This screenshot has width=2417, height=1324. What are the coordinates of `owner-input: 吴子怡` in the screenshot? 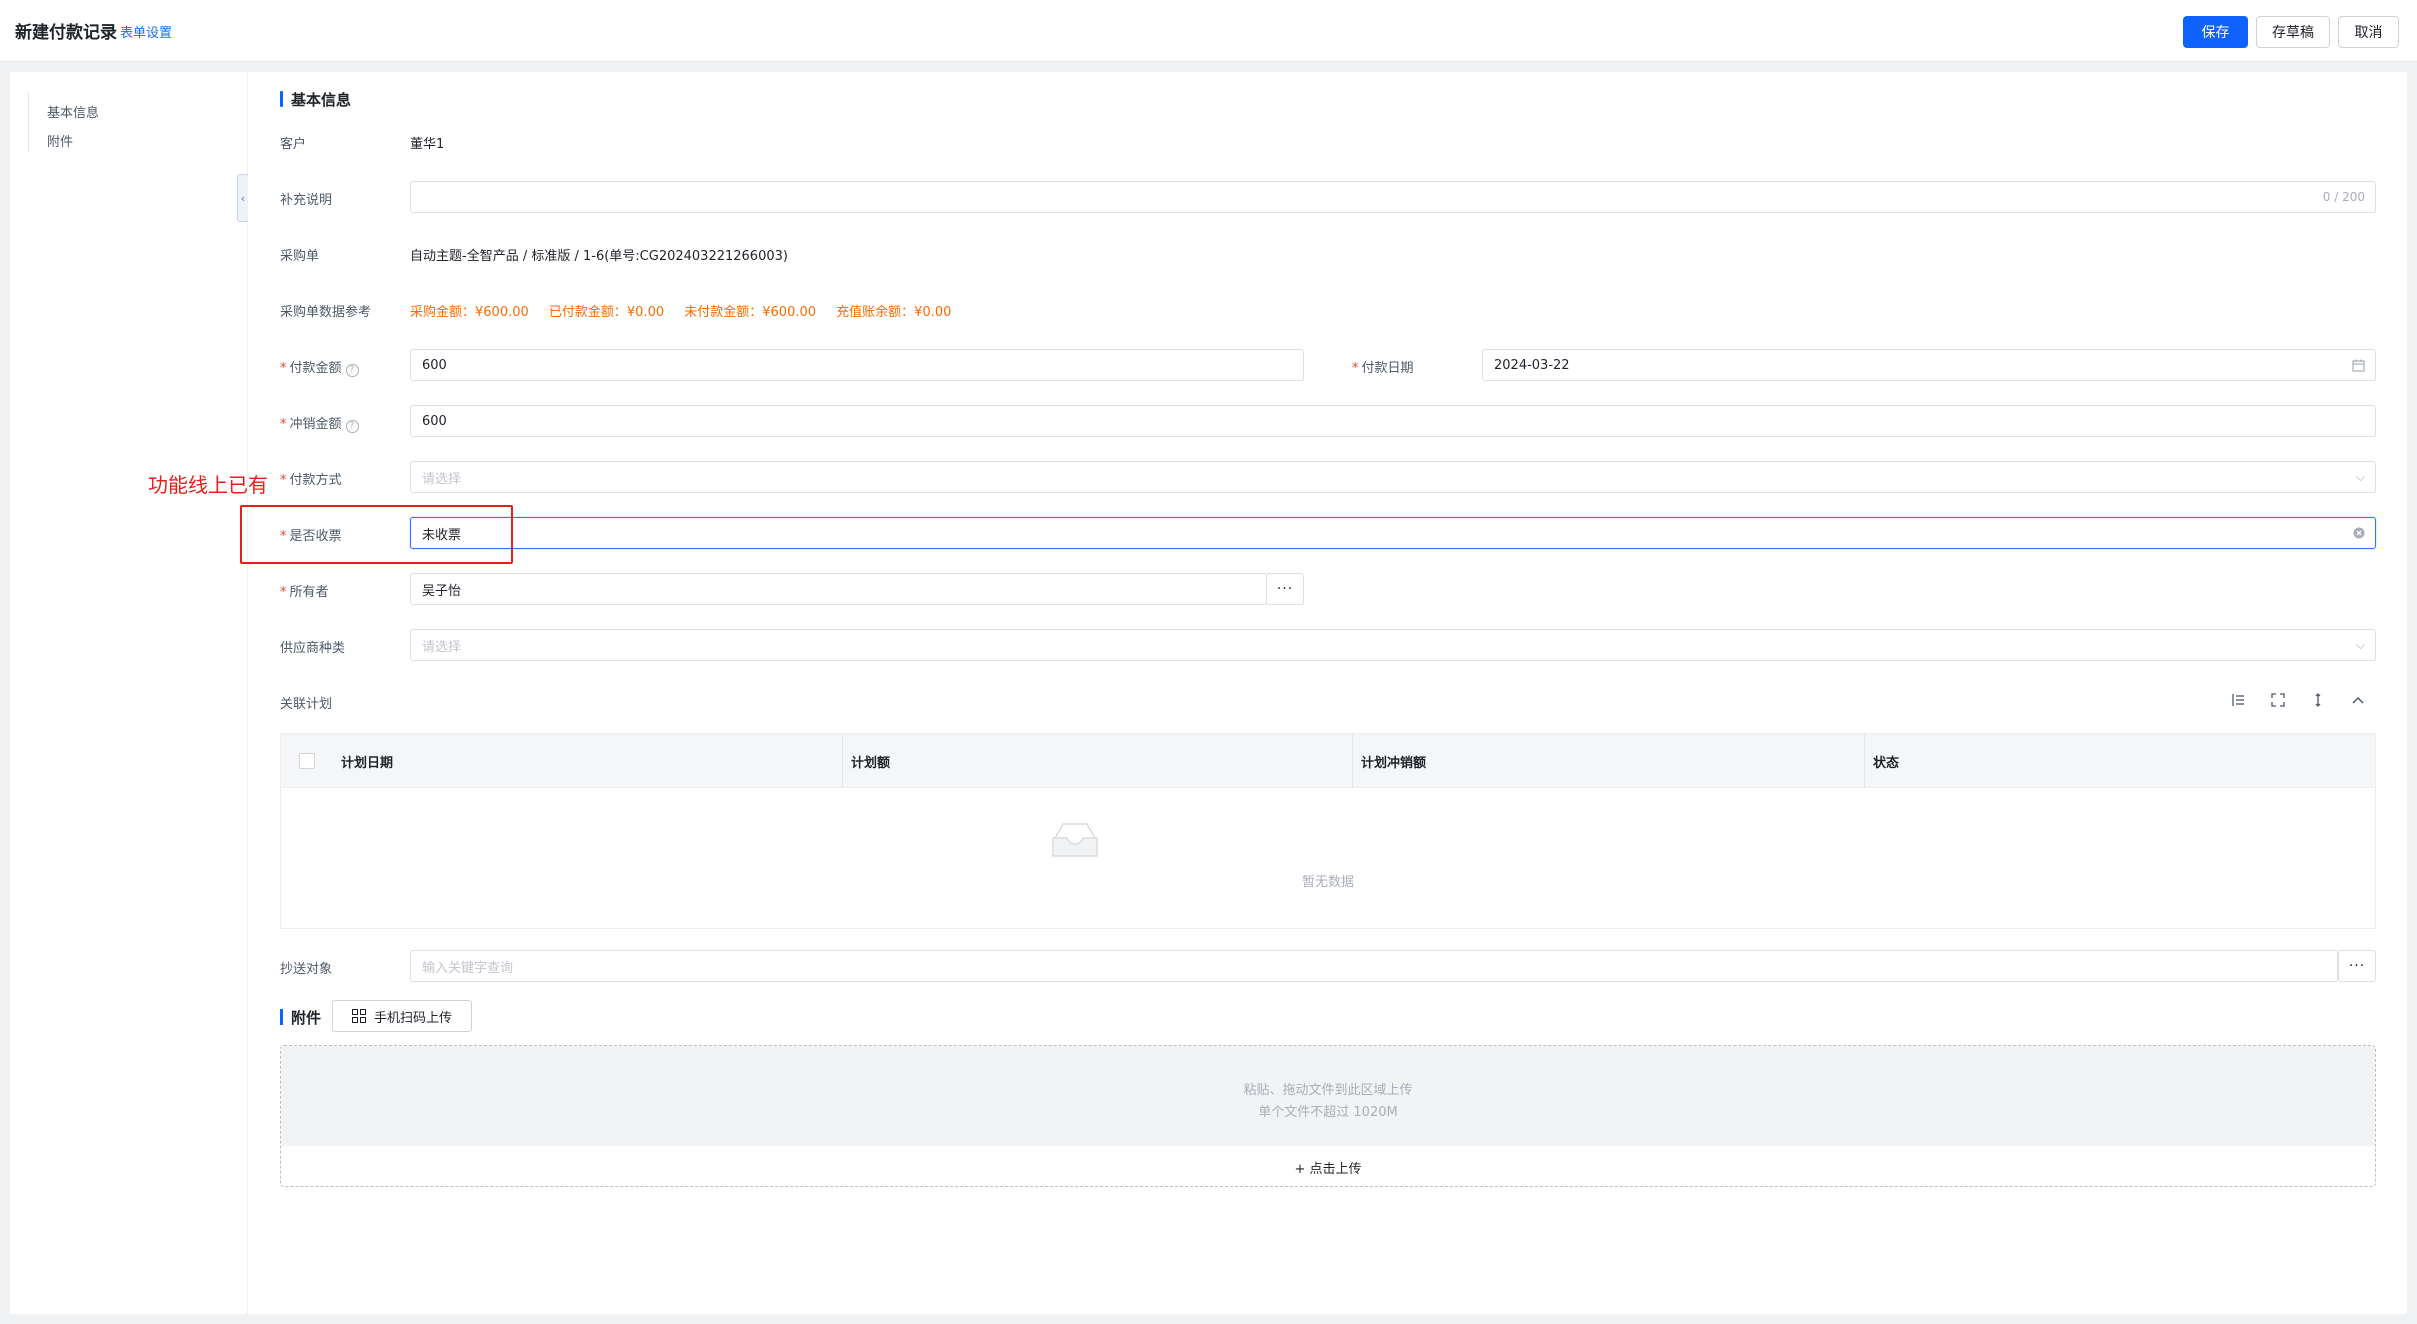 It's located at (838, 589).